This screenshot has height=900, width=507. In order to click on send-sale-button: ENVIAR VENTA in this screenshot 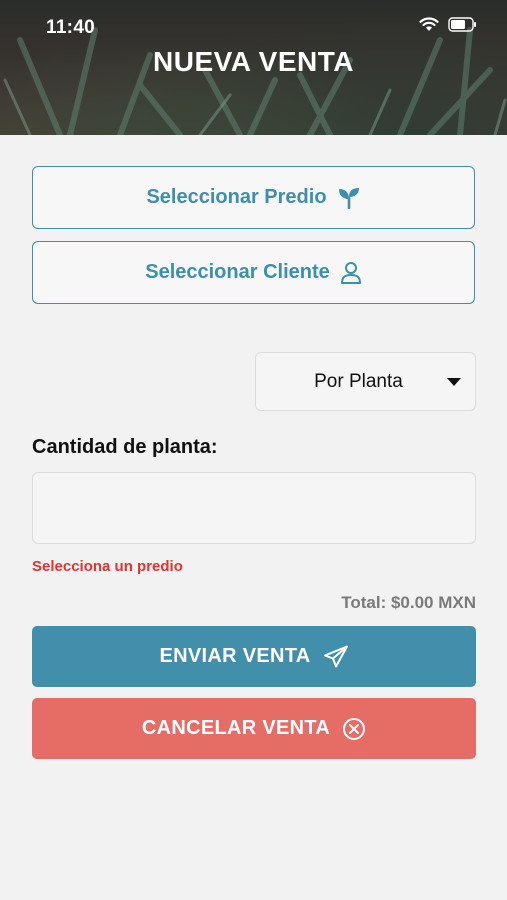, I will do `click(254, 656)`.